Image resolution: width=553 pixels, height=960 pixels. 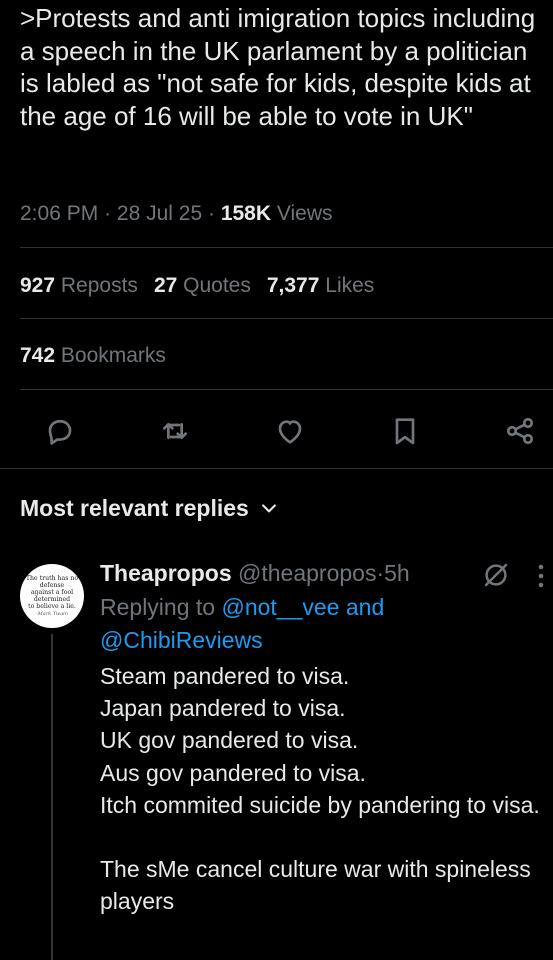 What do you see at coordinates (158, 607) in the screenshot?
I see `replying-prefix: Replying to` at bounding box center [158, 607].